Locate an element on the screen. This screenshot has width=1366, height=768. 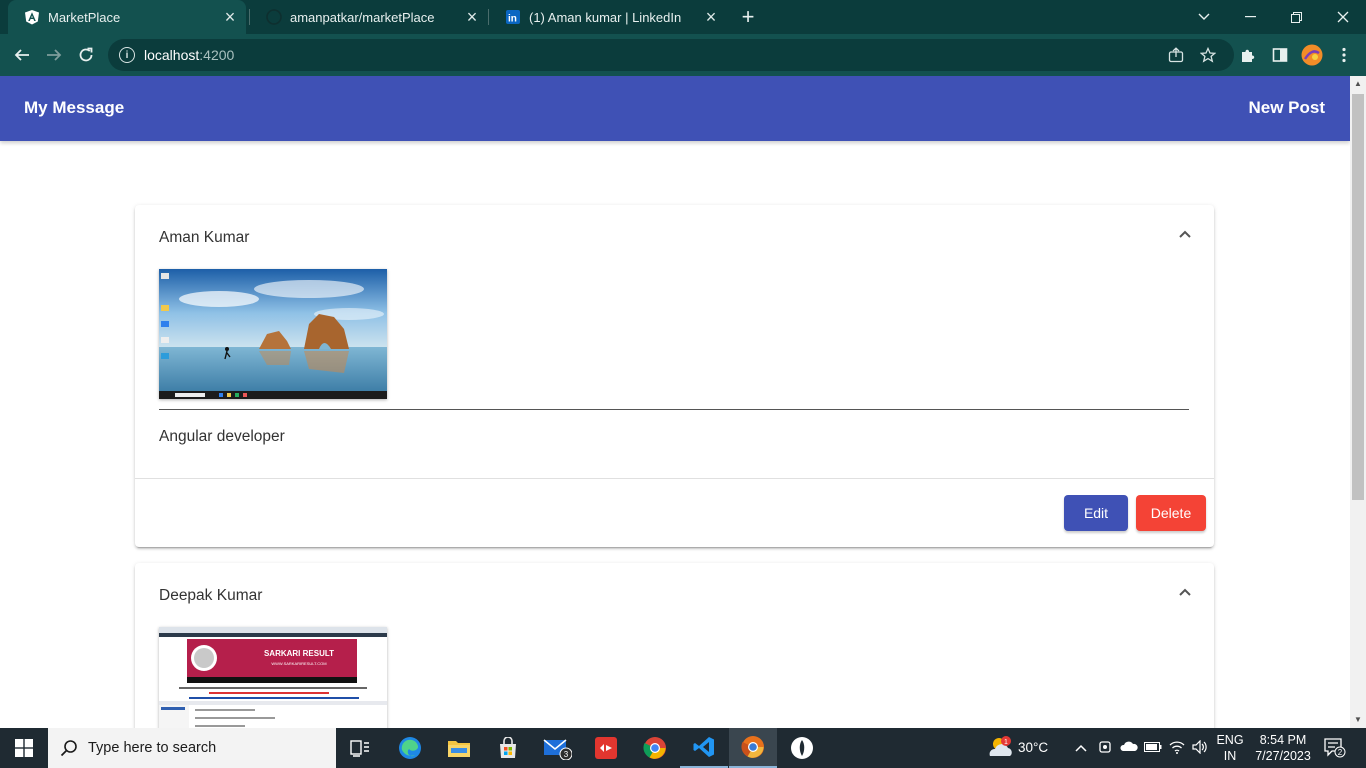
notification-center-icon: 2 is located at coordinates (1335, 748).